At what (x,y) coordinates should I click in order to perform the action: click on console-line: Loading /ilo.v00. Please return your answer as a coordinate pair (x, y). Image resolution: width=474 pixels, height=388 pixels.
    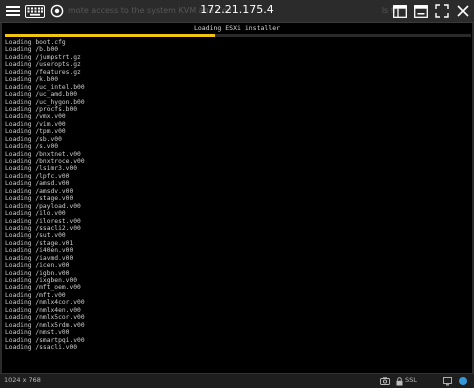
    Looking at the image, I should click on (35, 214).